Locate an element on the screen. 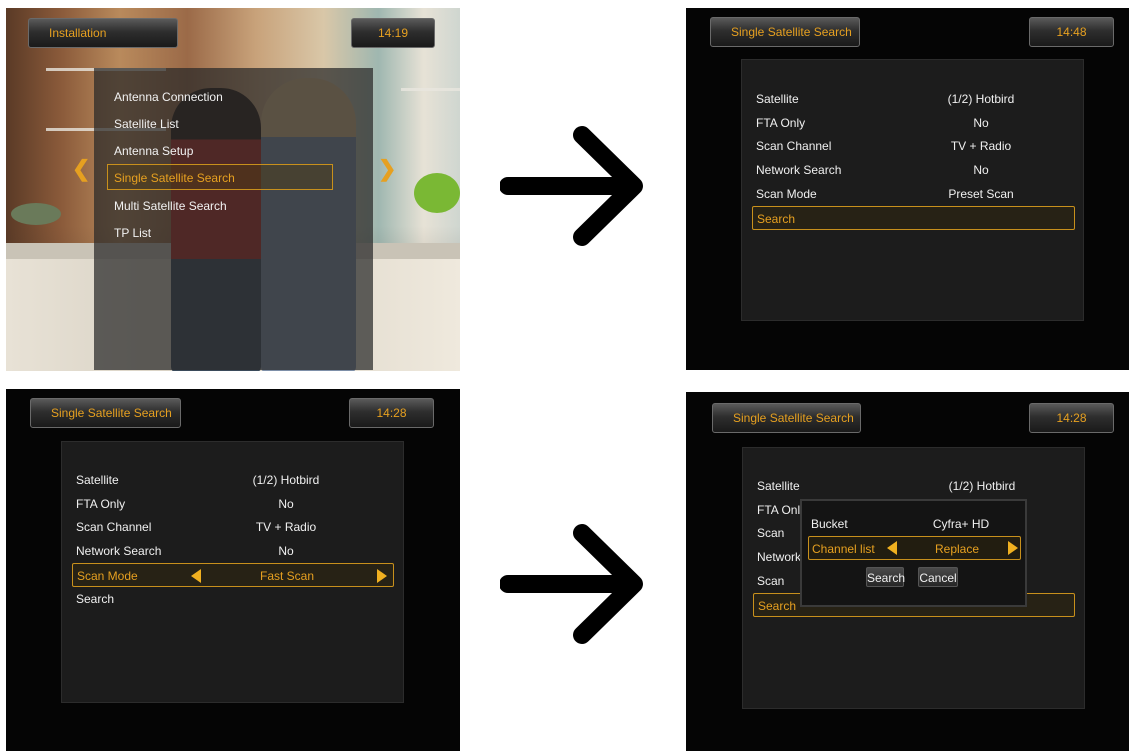 The width and height of the screenshot is (1129, 751). dialog-row-bucket: Bucket Cyfra+ HD is located at coordinates (916, 524).